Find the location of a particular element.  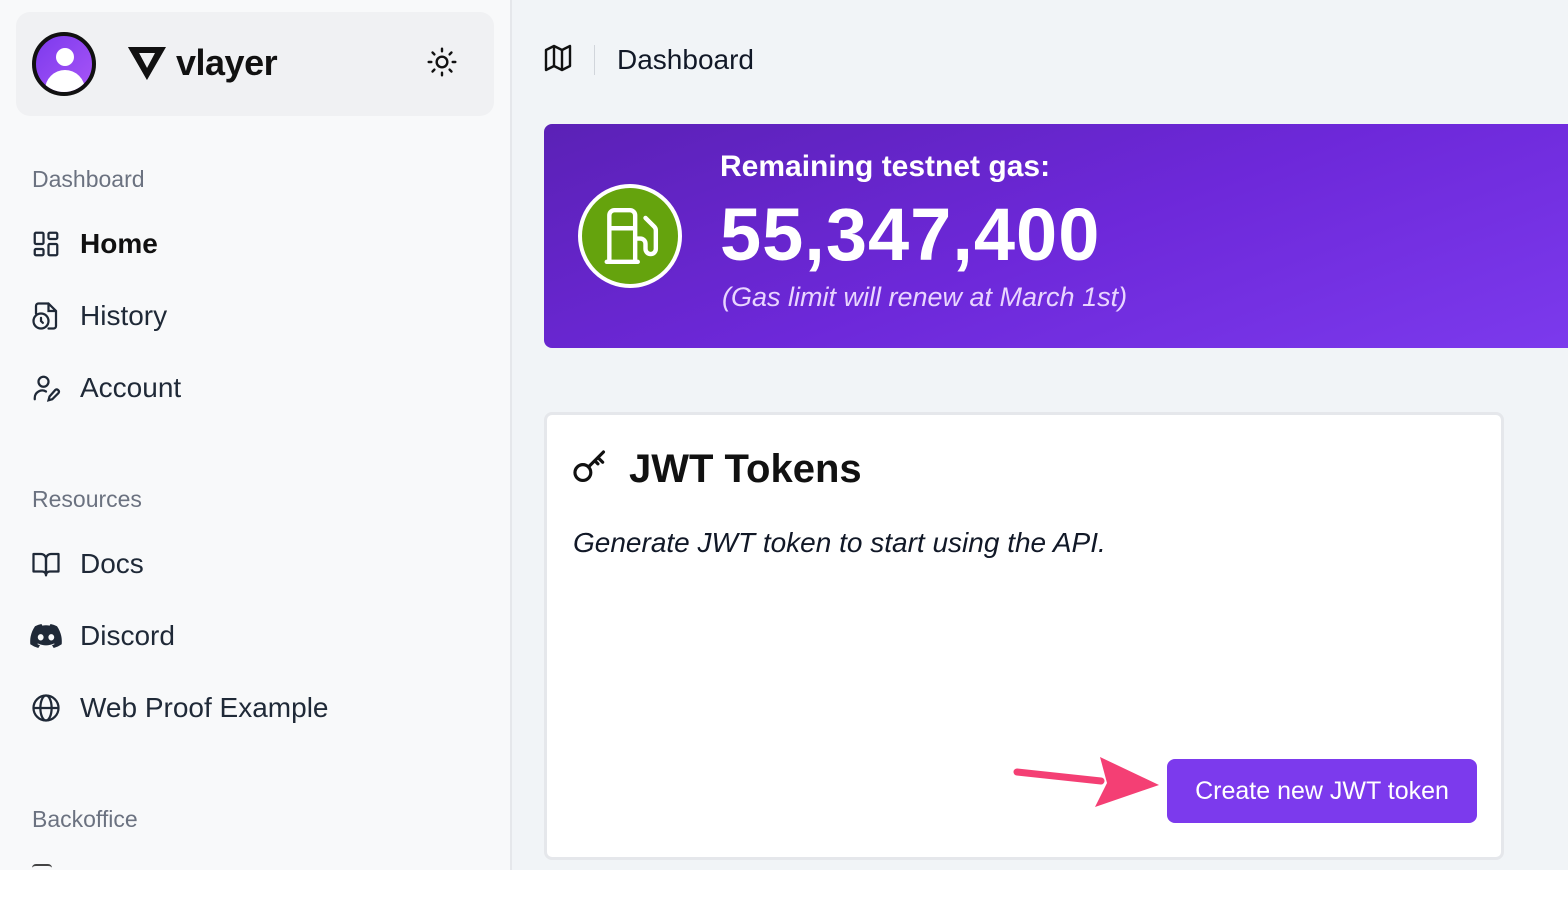

page-title: Dashboard is located at coordinates (685, 59).